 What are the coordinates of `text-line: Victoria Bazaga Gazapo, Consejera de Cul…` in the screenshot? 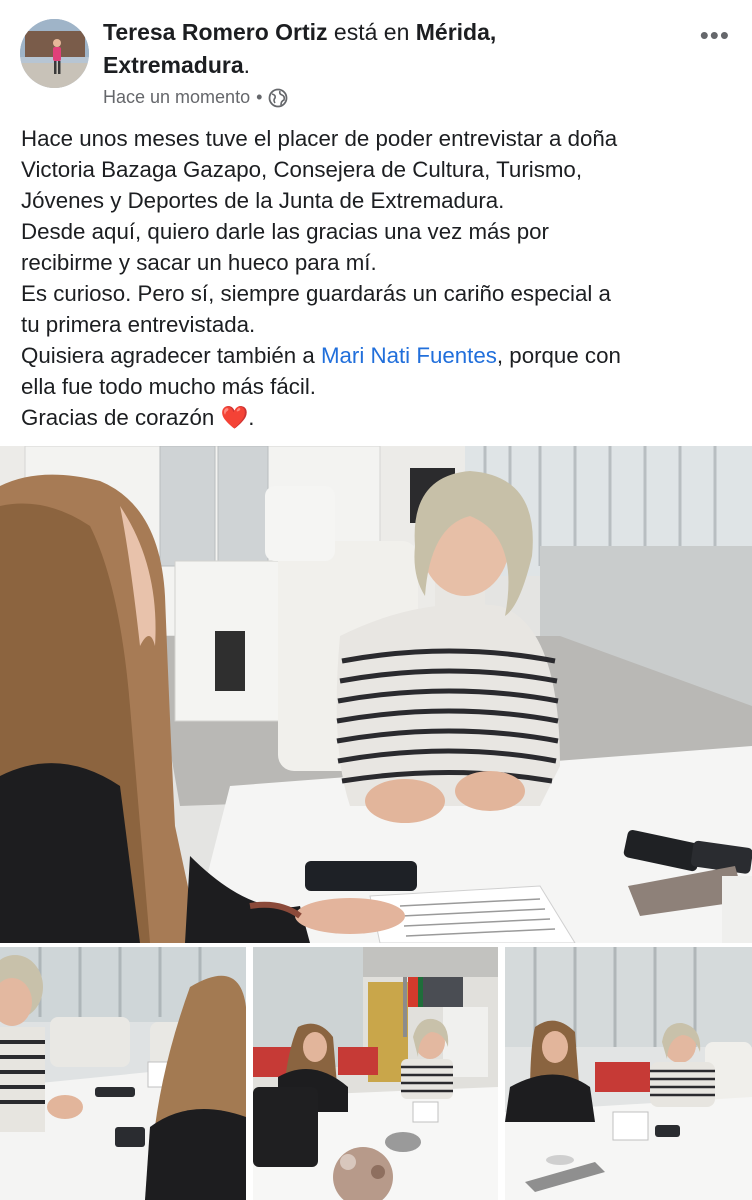 It's located at (302, 169).